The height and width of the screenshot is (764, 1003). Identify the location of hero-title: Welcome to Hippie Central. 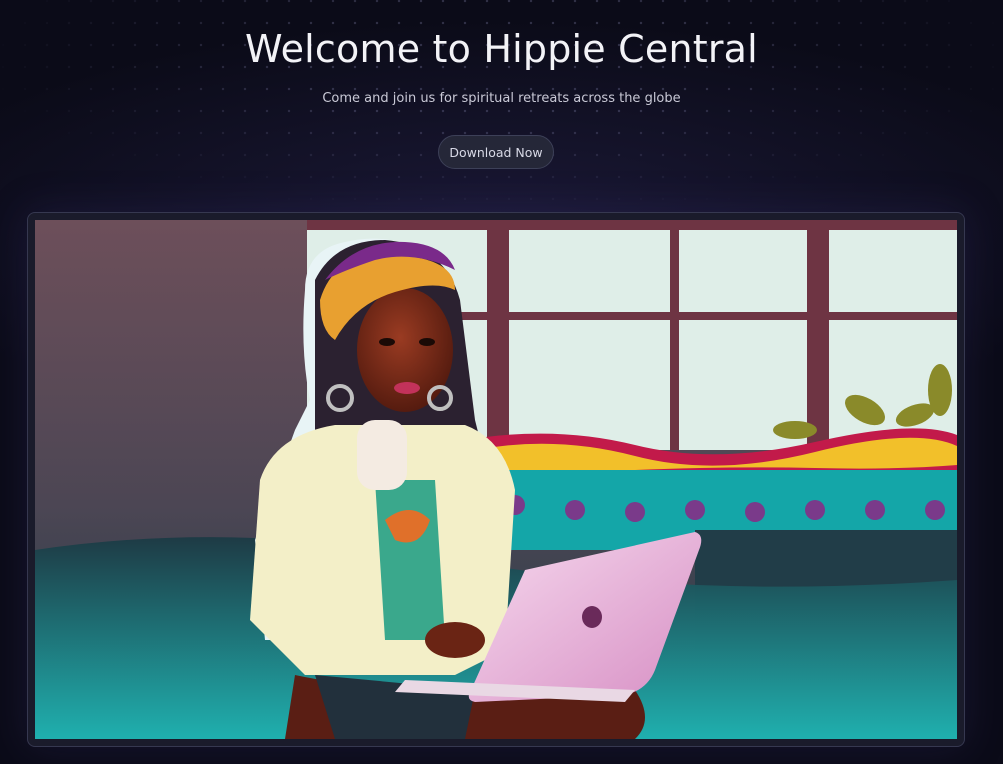
(501, 49).